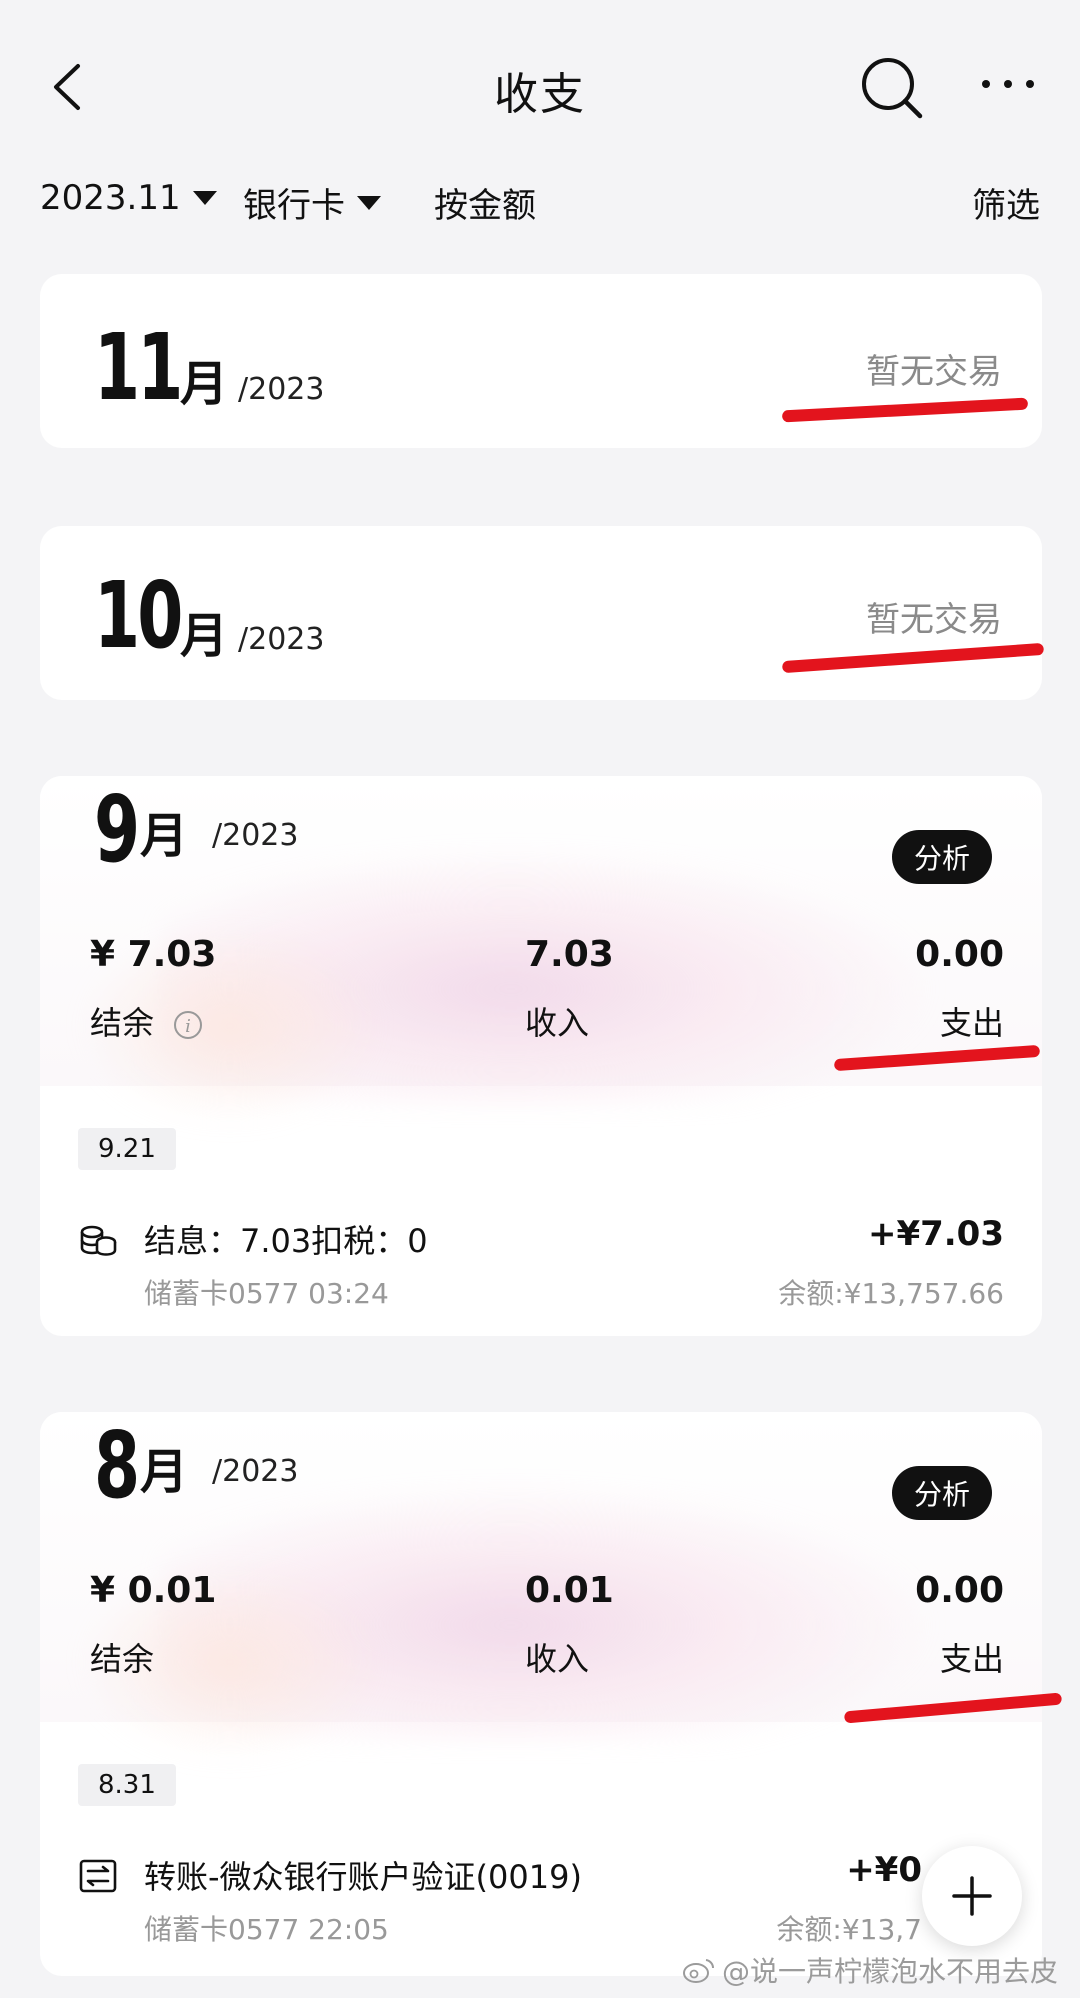 Image resolution: width=1080 pixels, height=1998 pixels. Describe the element at coordinates (891, 87) in the screenshot. I see `search-icon` at that location.